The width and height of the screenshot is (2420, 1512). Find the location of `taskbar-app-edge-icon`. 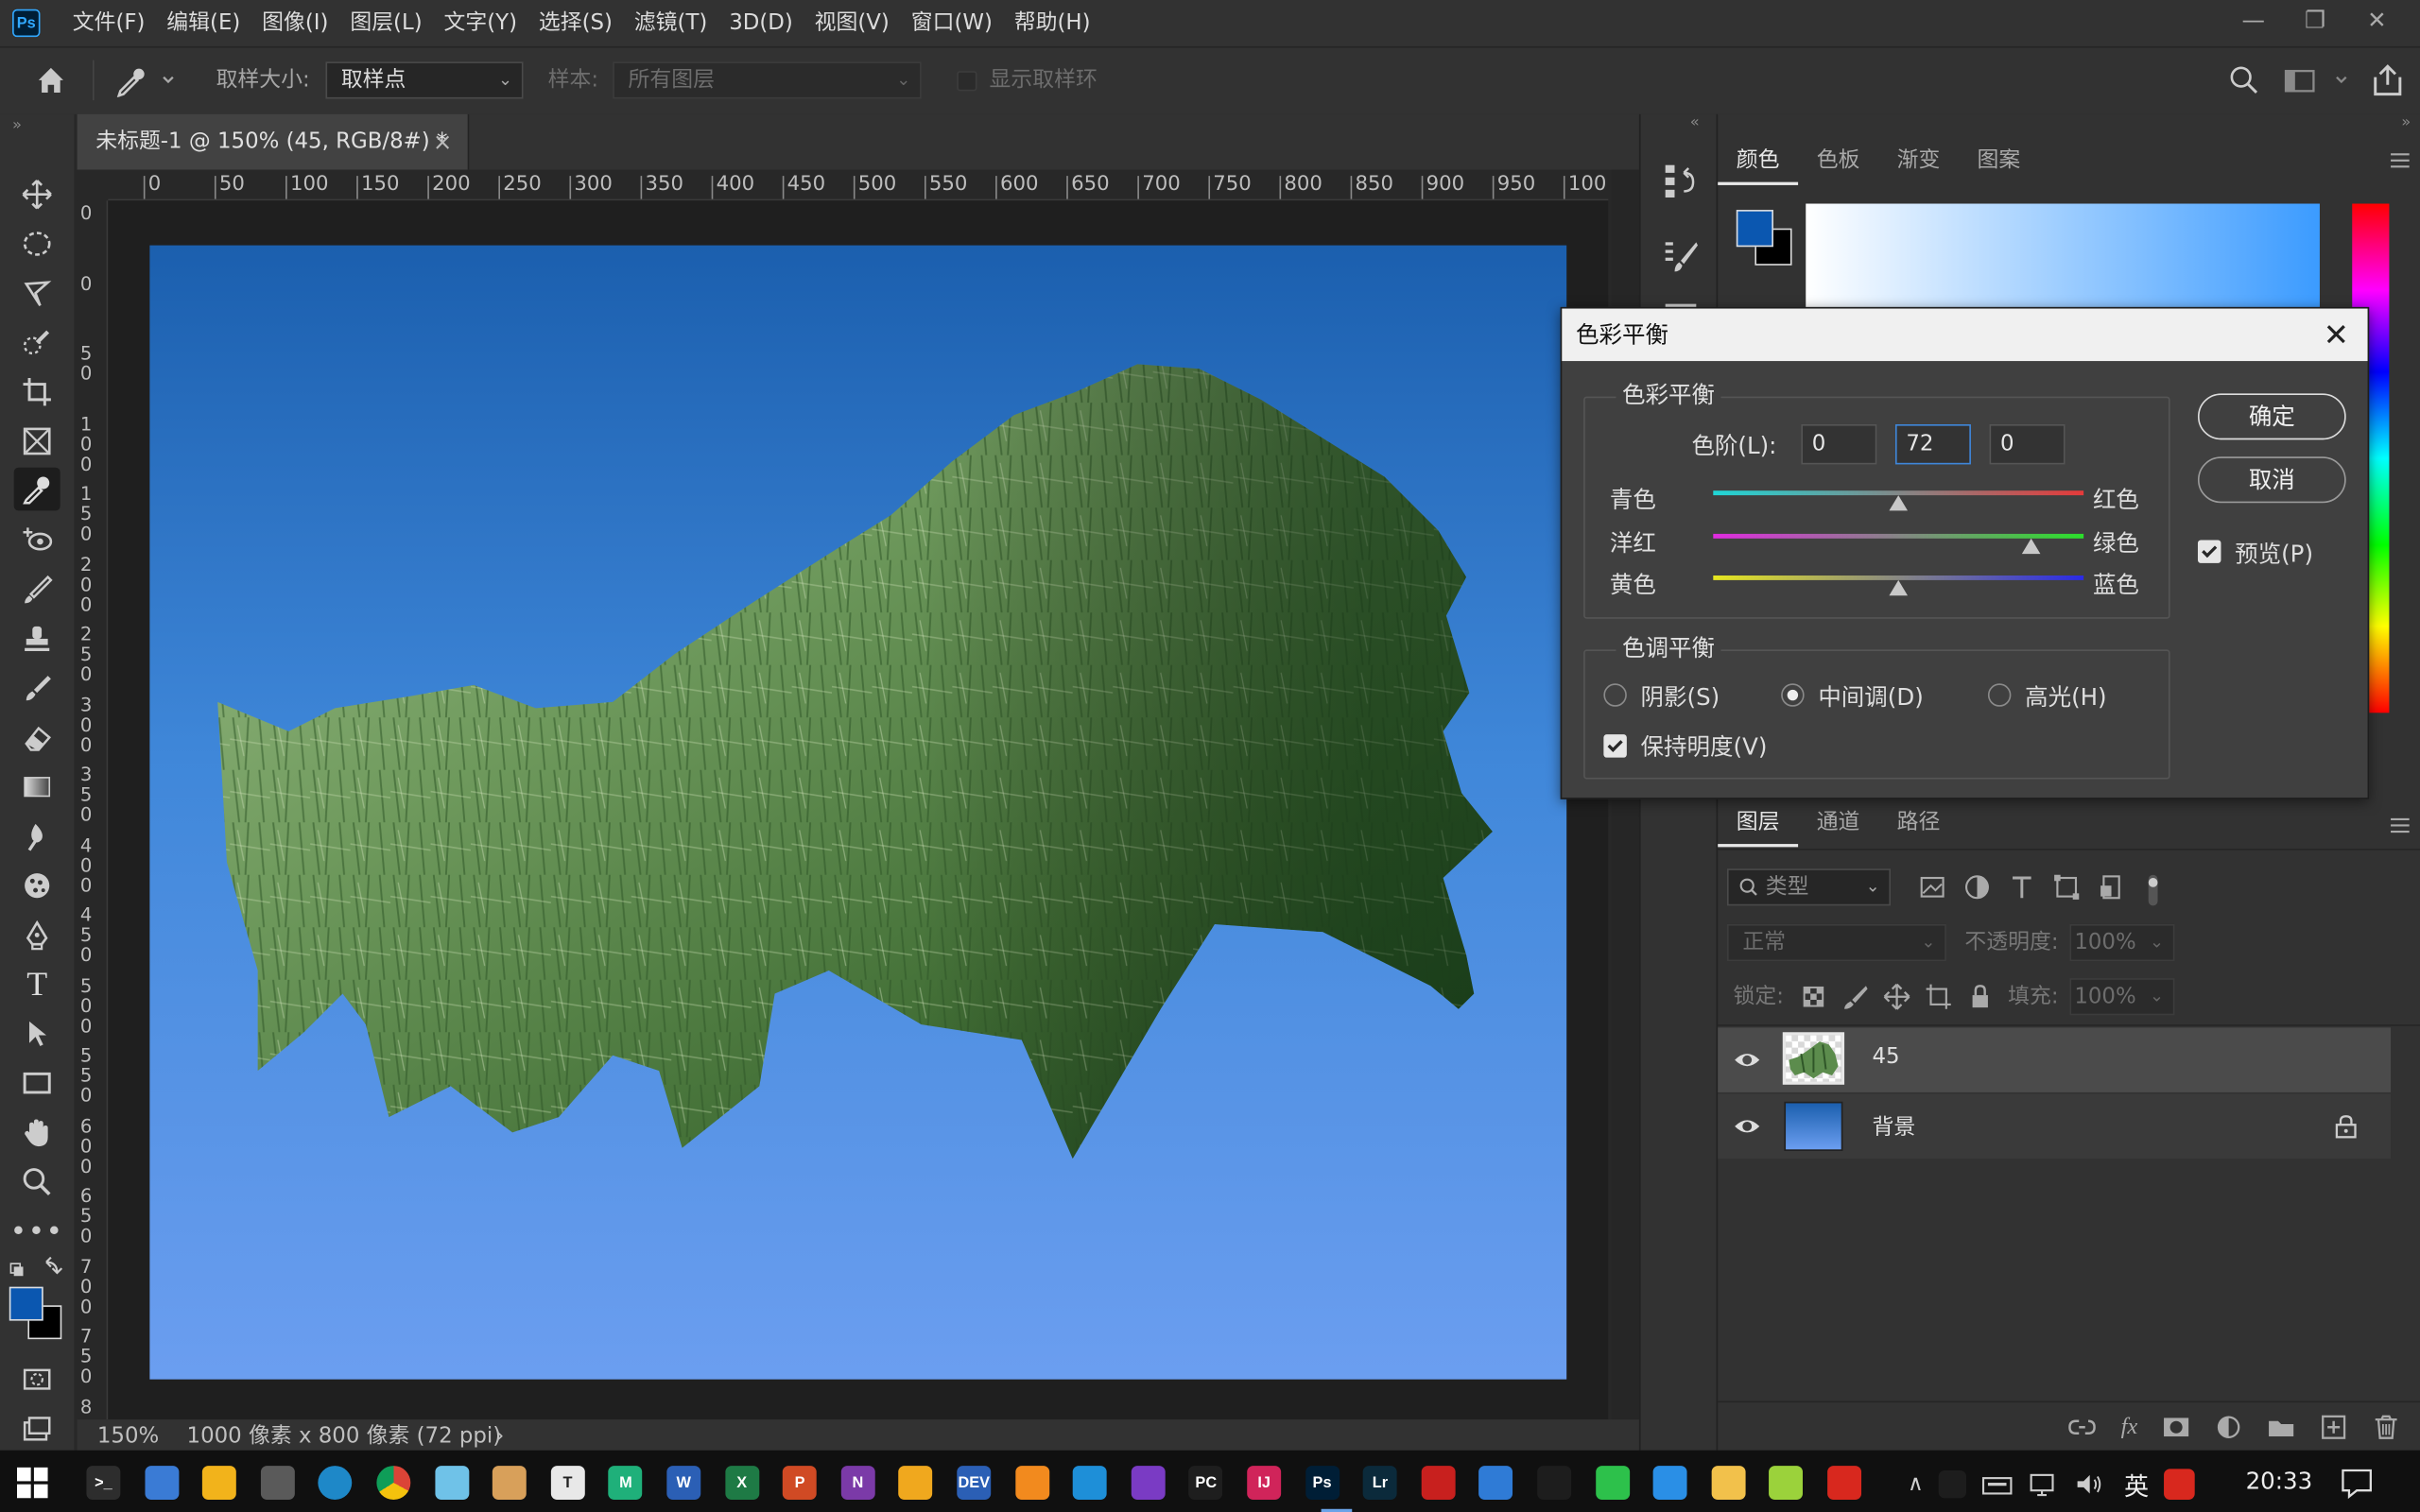

taskbar-app-edge-icon is located at coordinates (335, 1483).